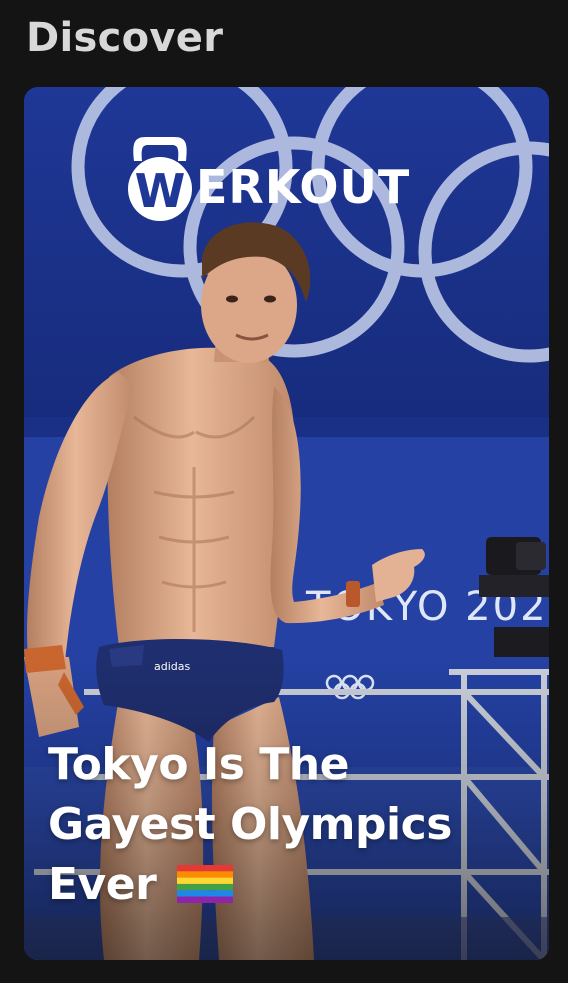 This screenshot has height=983, width=568. I want to click on headline-line-1: Tokyo Is The, so click(198, 764).